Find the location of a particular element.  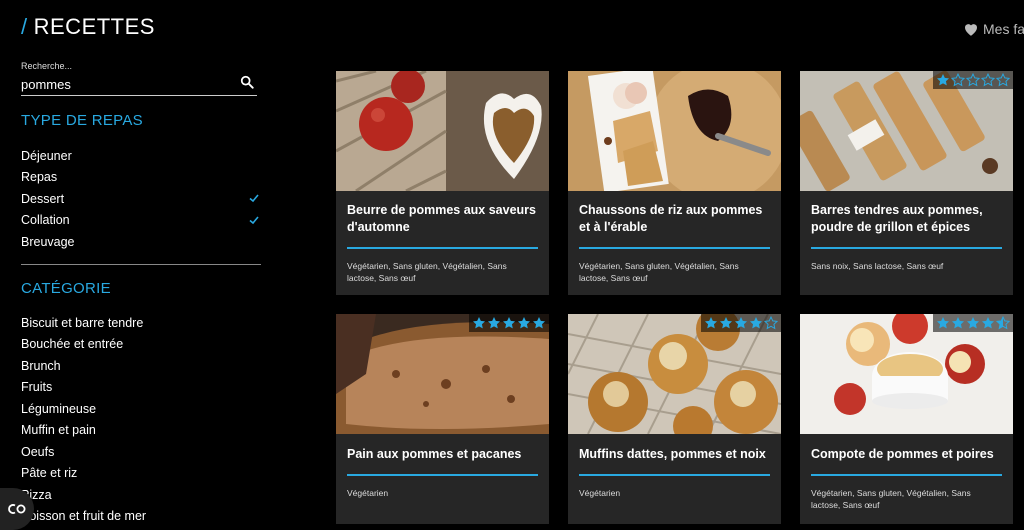

category-item: Pâte et riz is located at coordinates (141, 474).